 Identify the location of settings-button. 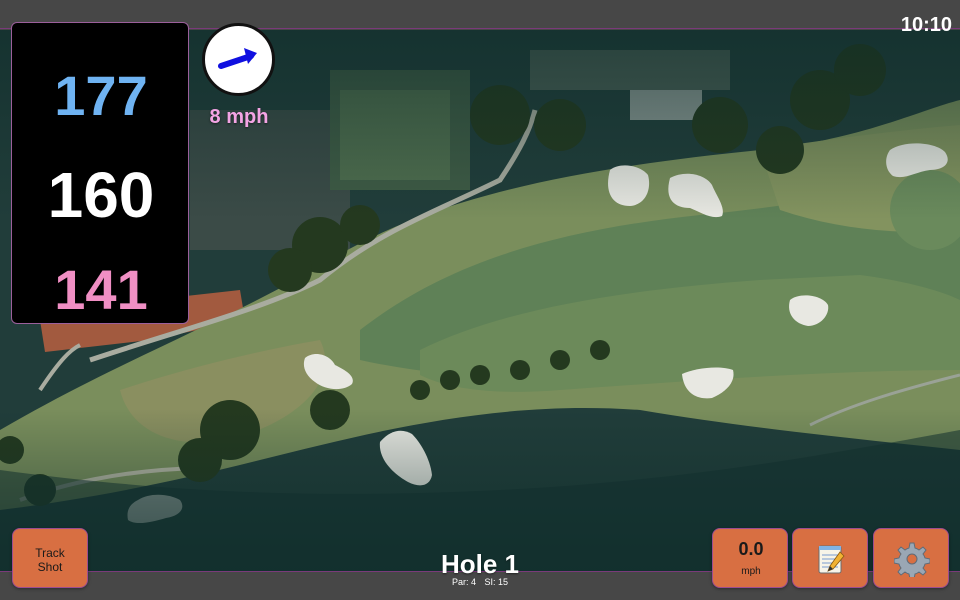
(911, 558).